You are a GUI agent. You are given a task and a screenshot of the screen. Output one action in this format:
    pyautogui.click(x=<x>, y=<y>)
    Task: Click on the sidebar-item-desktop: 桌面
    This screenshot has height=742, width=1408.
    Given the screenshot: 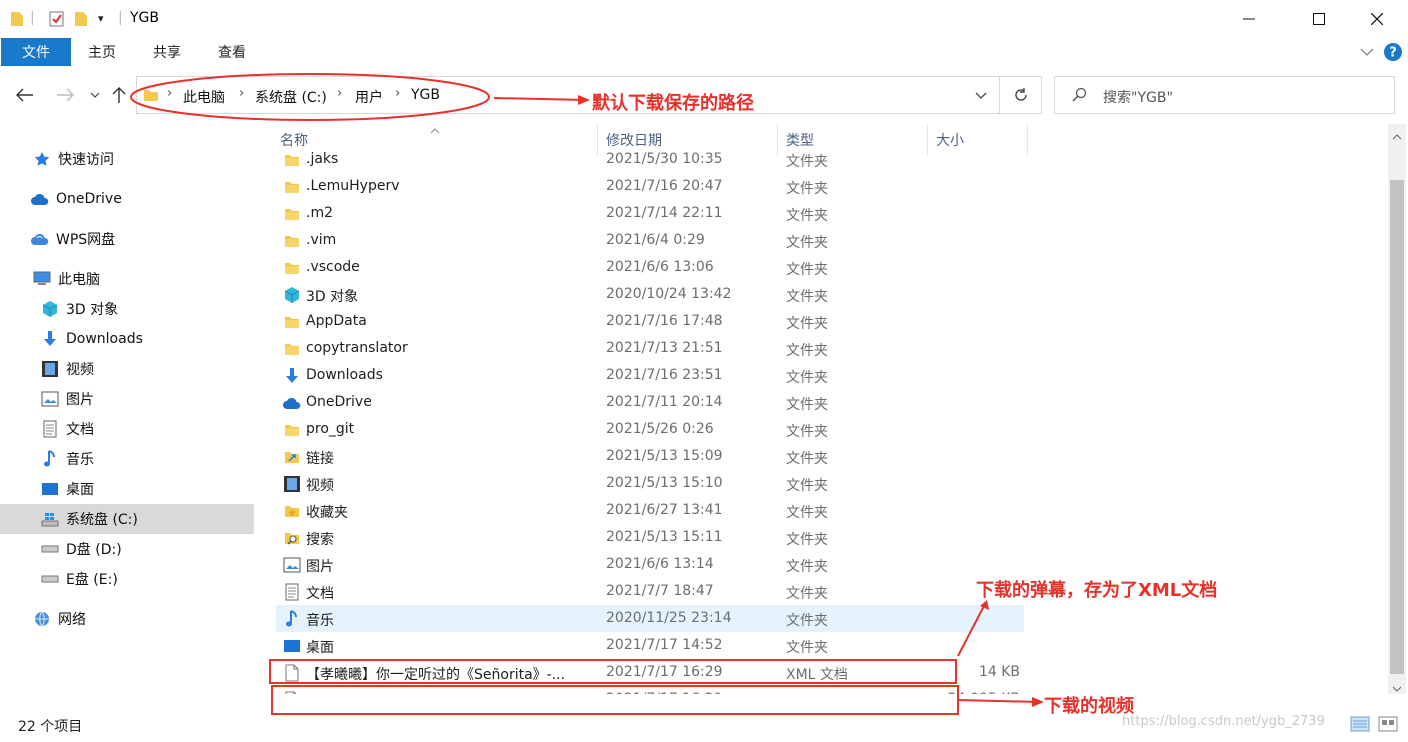 What is the action you would take?
    pyautogui.click(x=127, y=489)
    